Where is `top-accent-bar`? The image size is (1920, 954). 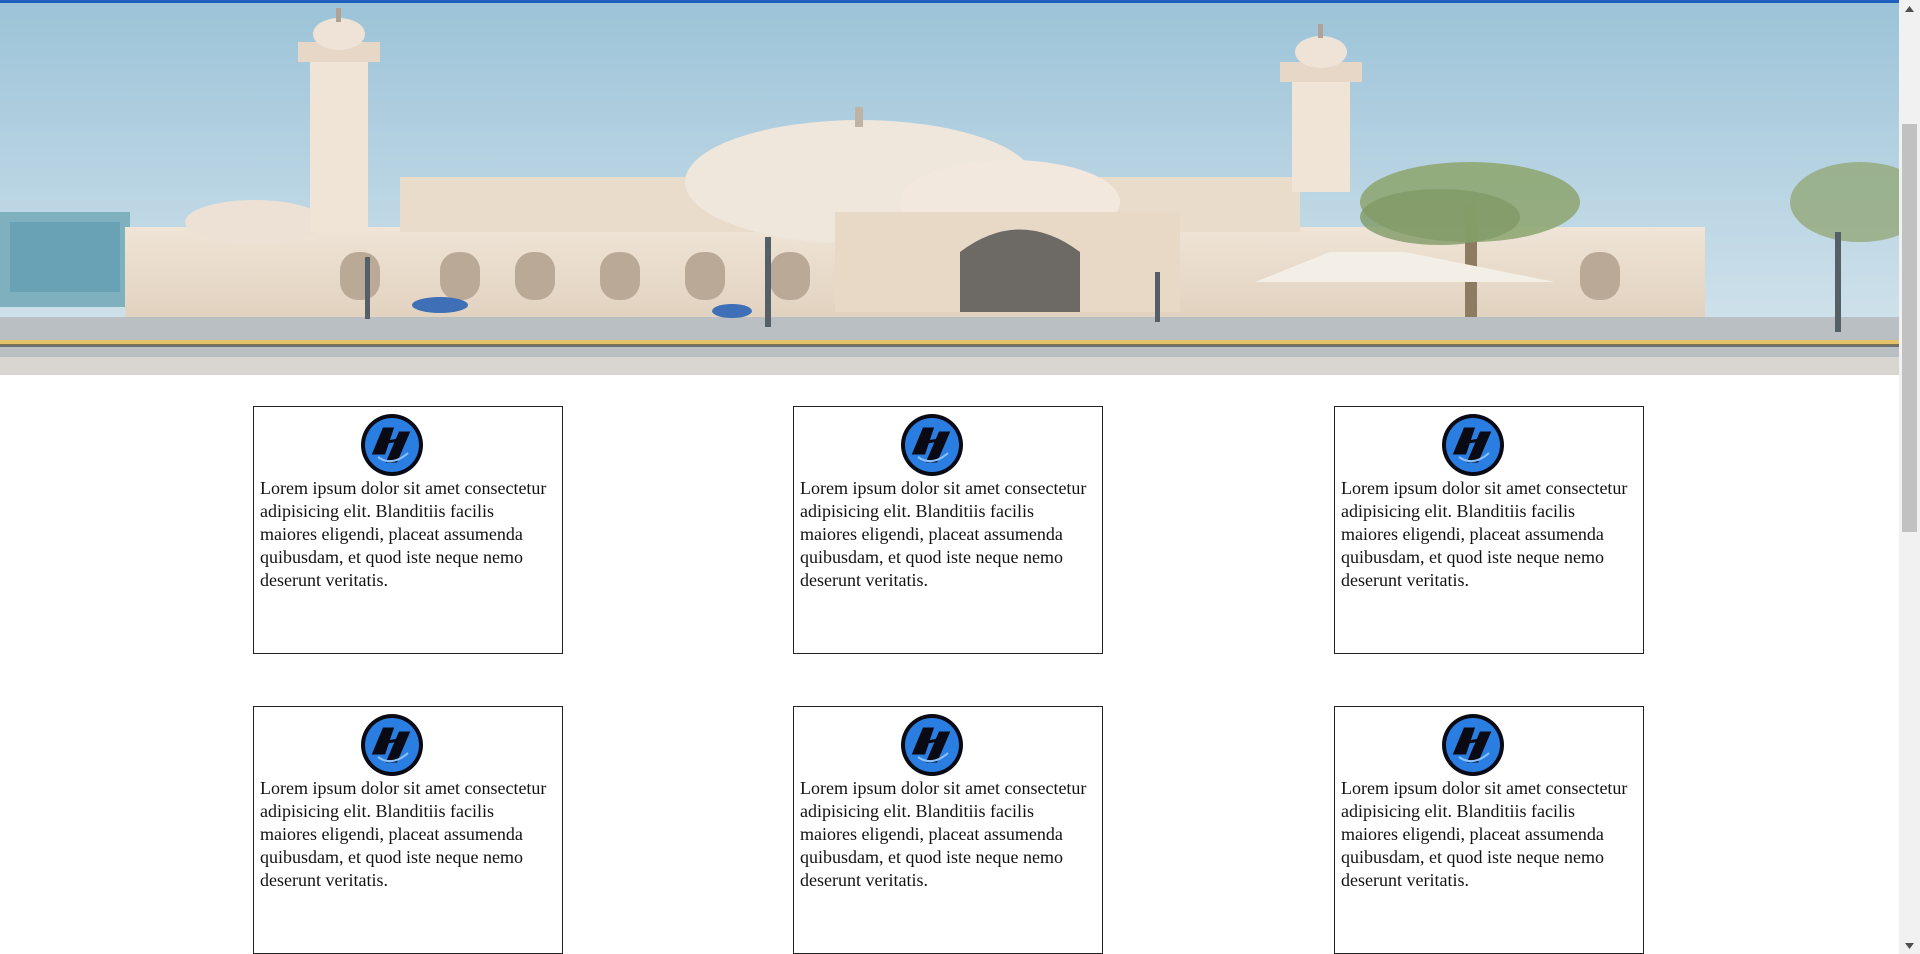
top-accent-bar is located at coordinates (960, 1).